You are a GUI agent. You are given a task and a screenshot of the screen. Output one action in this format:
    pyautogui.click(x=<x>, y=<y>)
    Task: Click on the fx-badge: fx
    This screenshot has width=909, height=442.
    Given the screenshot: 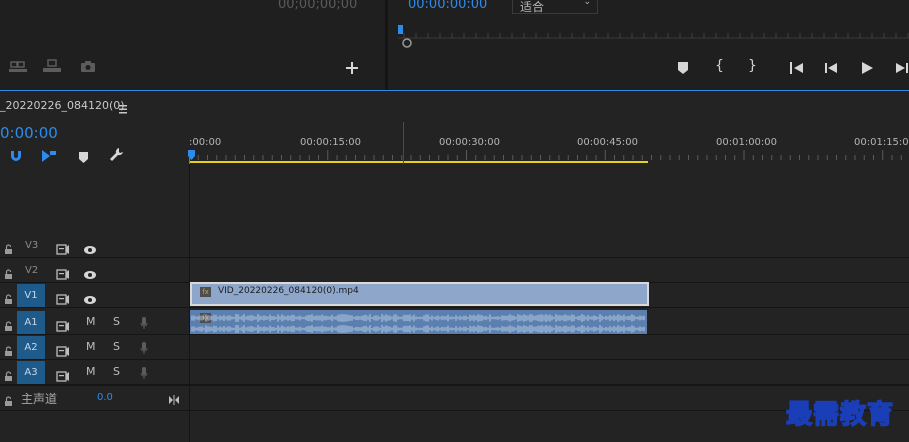 What is the action you would take?
    pyautogui.click(x=205, y=292)
    